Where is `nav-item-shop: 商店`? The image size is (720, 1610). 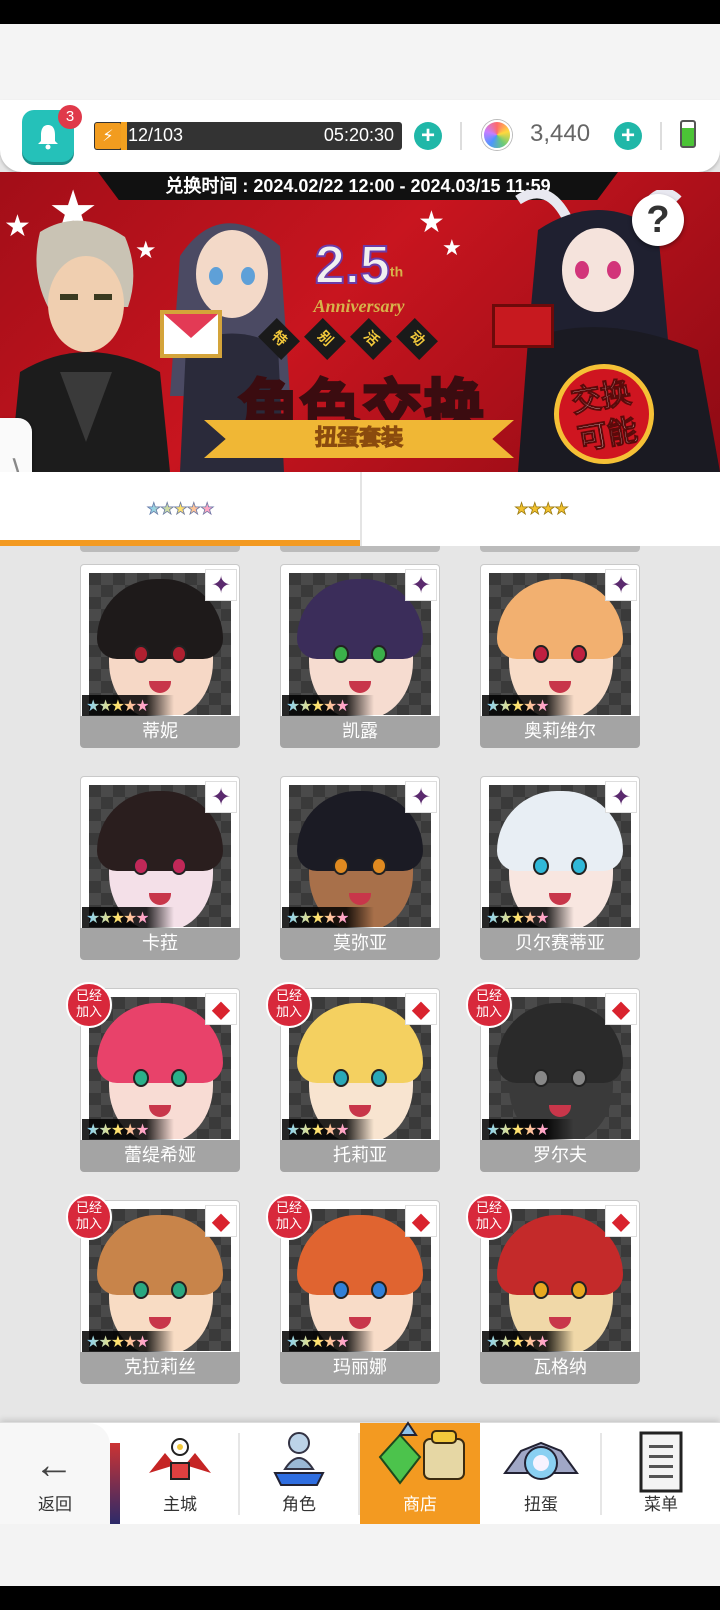
nav-item-shop: 商店 is located at coordinates (420, 1473).